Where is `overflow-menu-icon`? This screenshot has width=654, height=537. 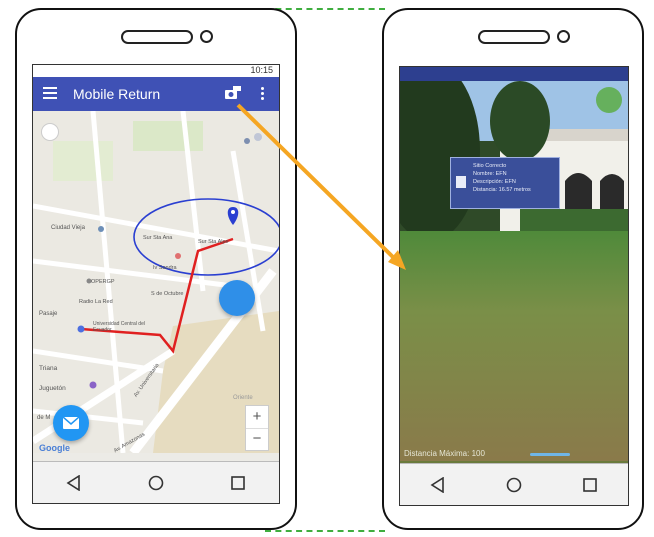
overflow-menu-icon is located at coordinates (263, 94).